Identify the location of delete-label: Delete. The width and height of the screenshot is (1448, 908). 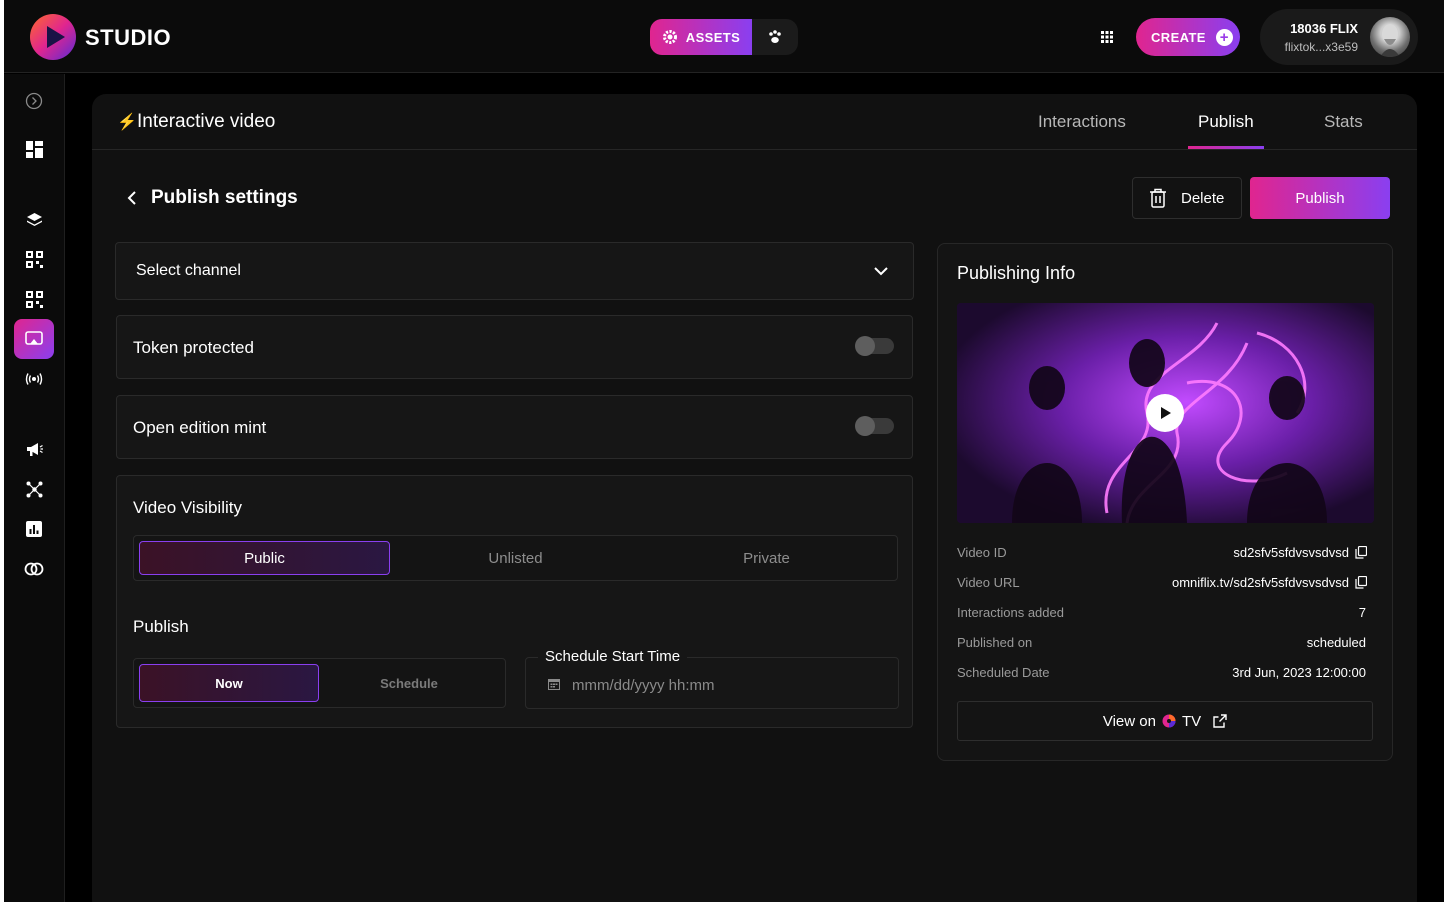
(1203, 198).